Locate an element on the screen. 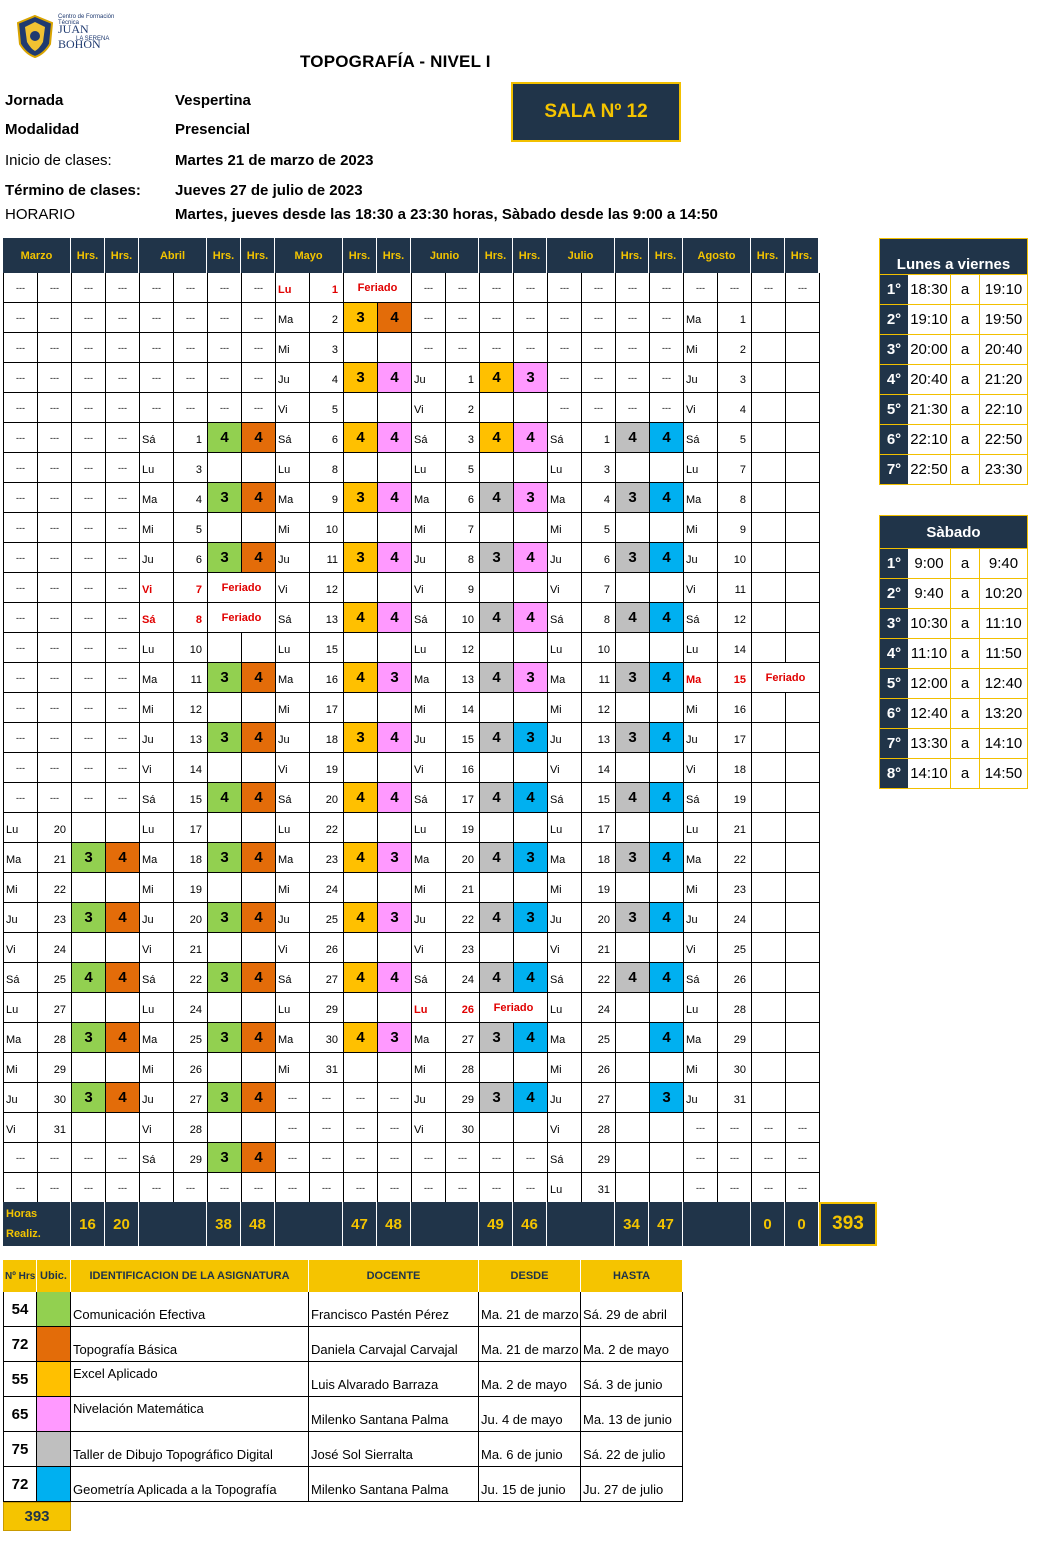 This screenshot has width=1052, height=1557. date-cell: 15 is located at coordinates (463, 738).